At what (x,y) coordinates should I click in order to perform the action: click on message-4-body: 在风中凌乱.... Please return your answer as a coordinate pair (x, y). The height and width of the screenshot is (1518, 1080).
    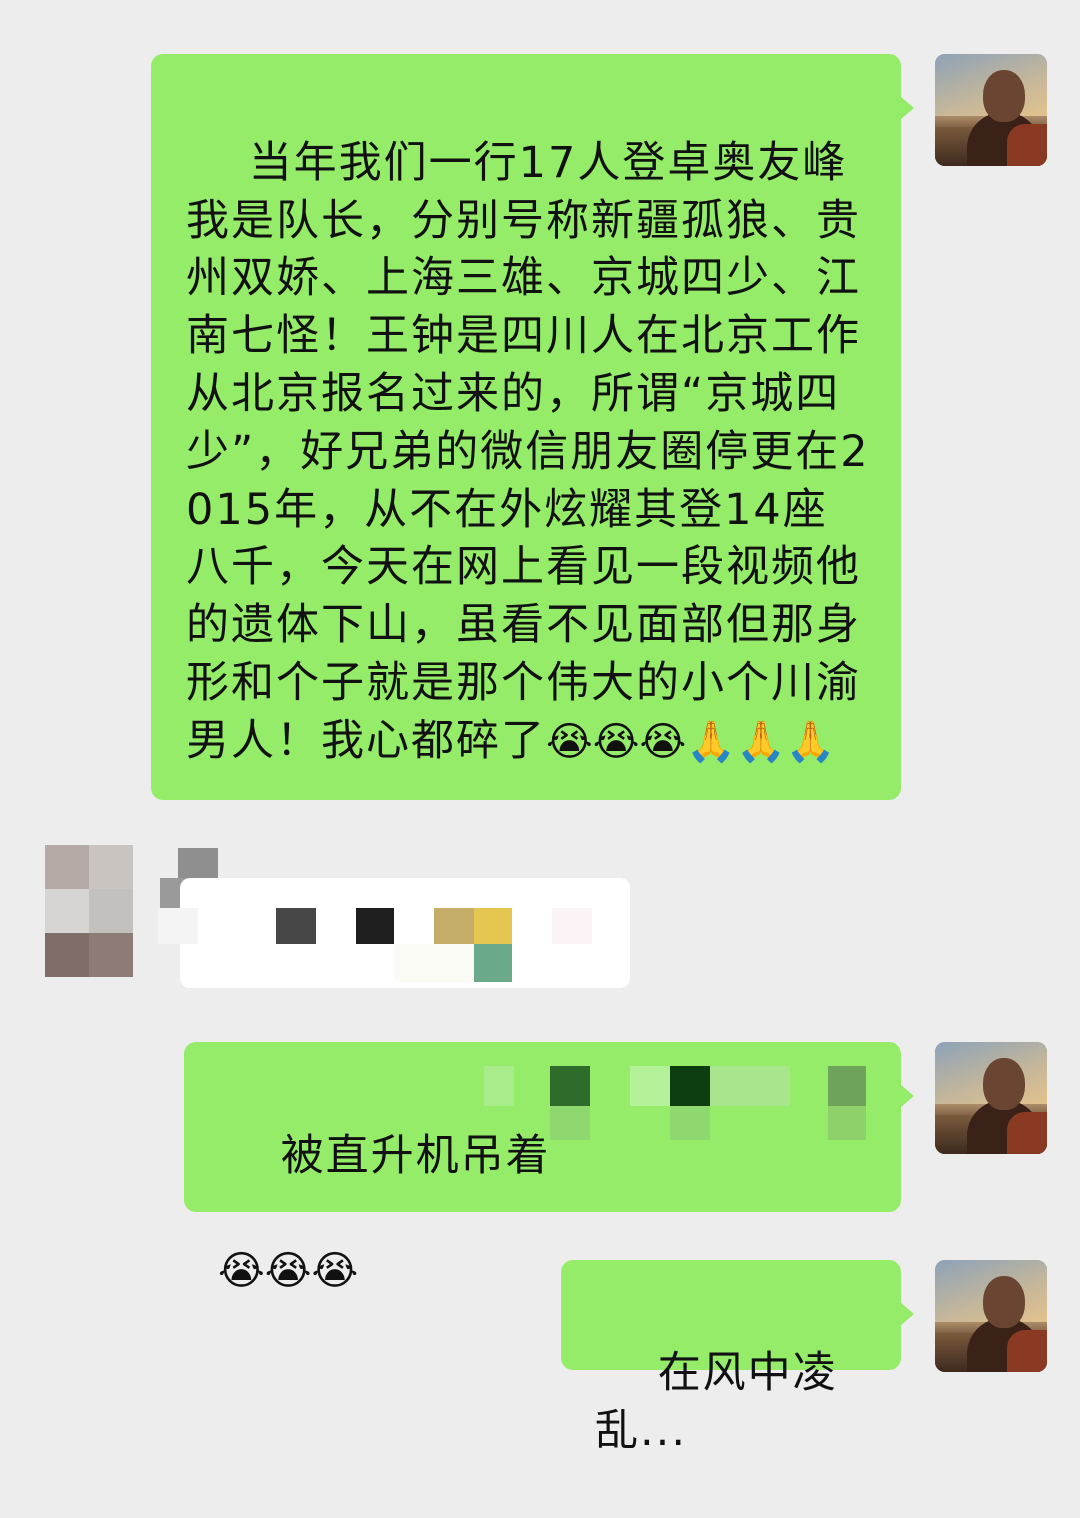
    Looking at the image, I should click on (716, 1401).